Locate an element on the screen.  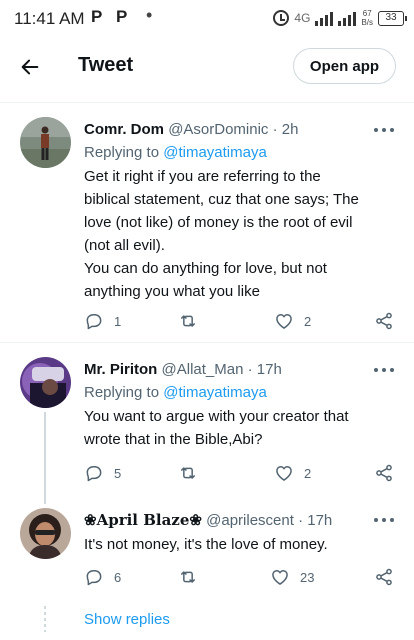
display-name: Comr. Dom is located at coordinates (124, 129).